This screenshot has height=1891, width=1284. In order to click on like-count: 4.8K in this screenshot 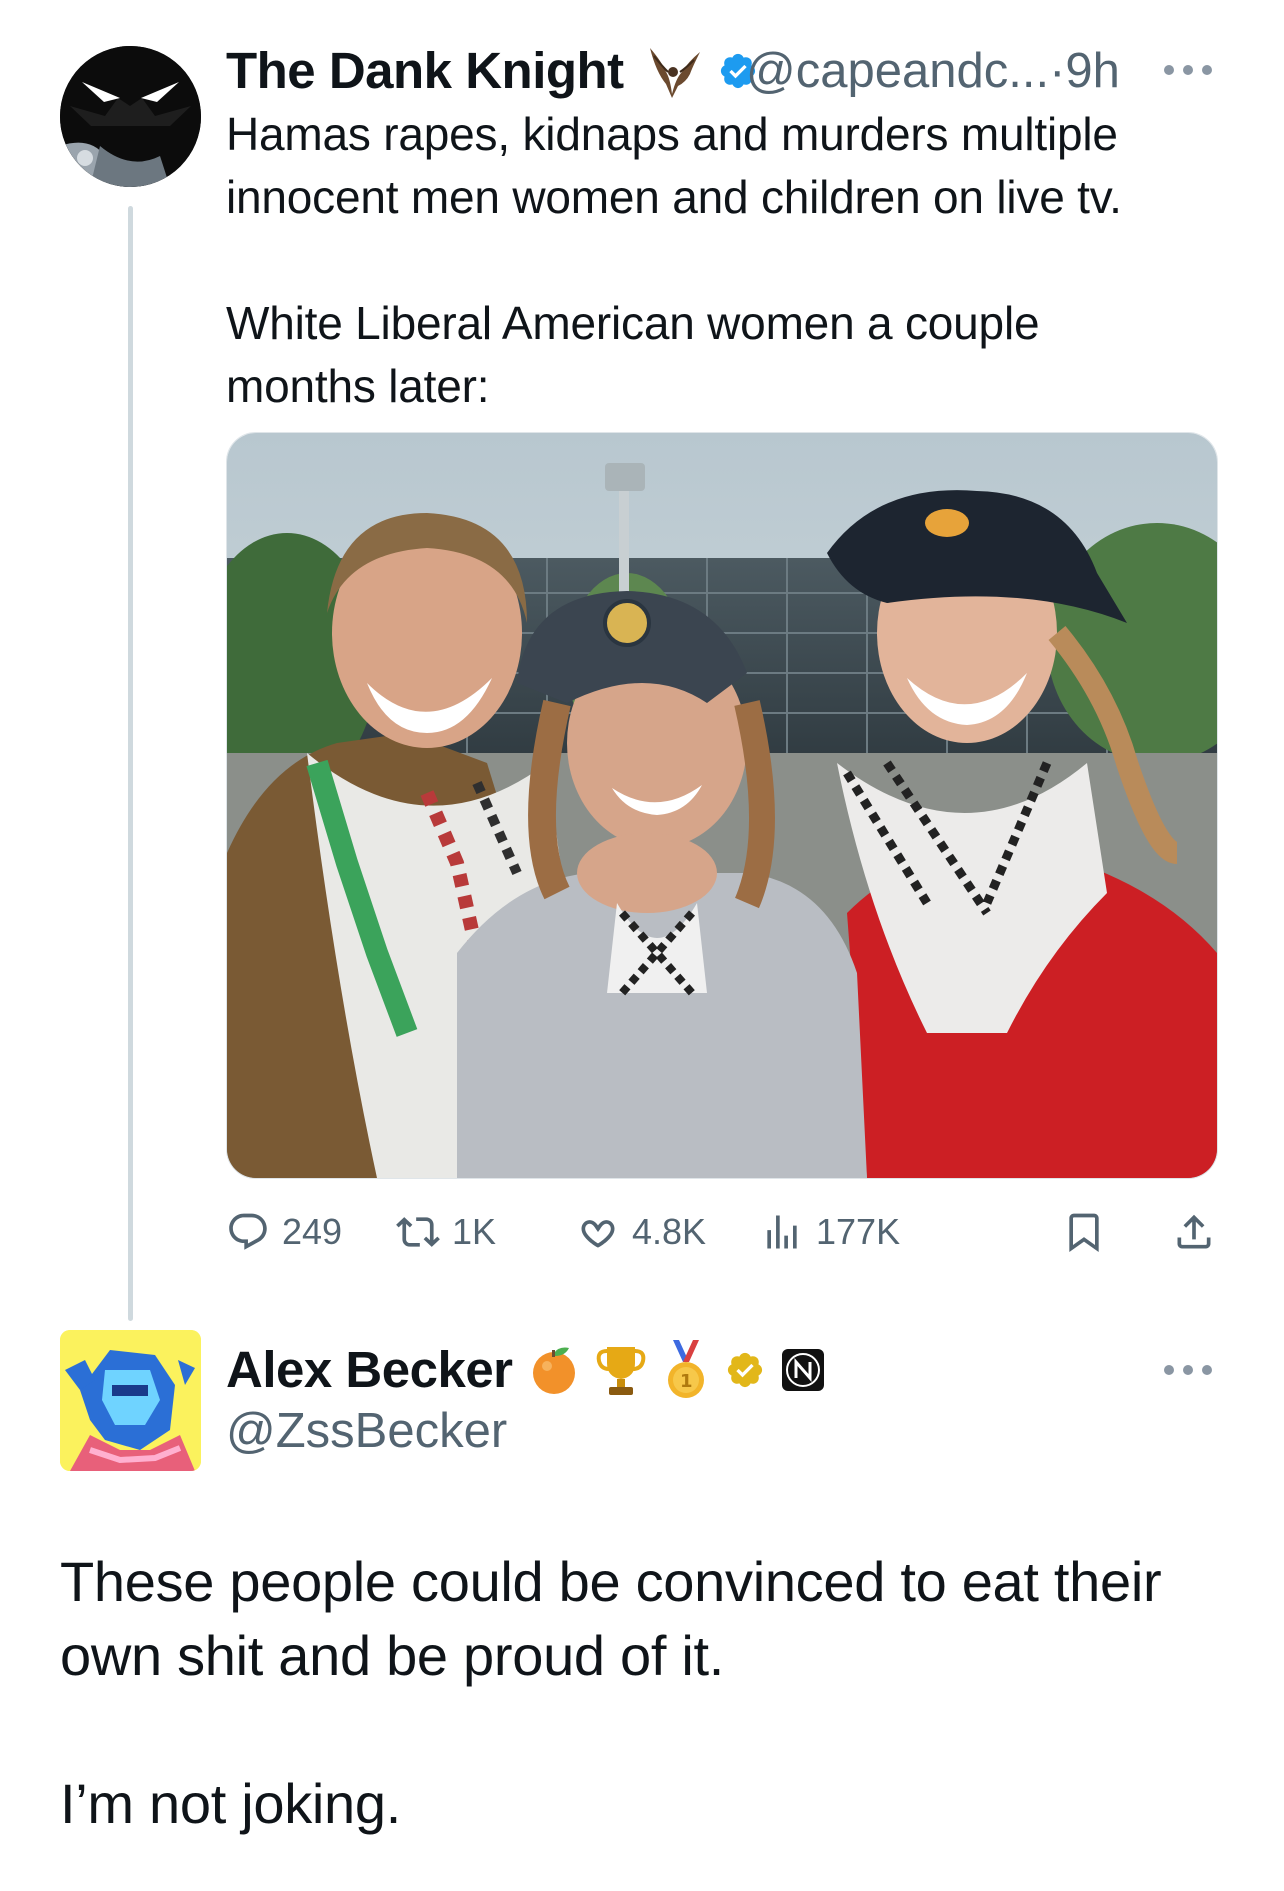, I will do `click(669, 1231)`.